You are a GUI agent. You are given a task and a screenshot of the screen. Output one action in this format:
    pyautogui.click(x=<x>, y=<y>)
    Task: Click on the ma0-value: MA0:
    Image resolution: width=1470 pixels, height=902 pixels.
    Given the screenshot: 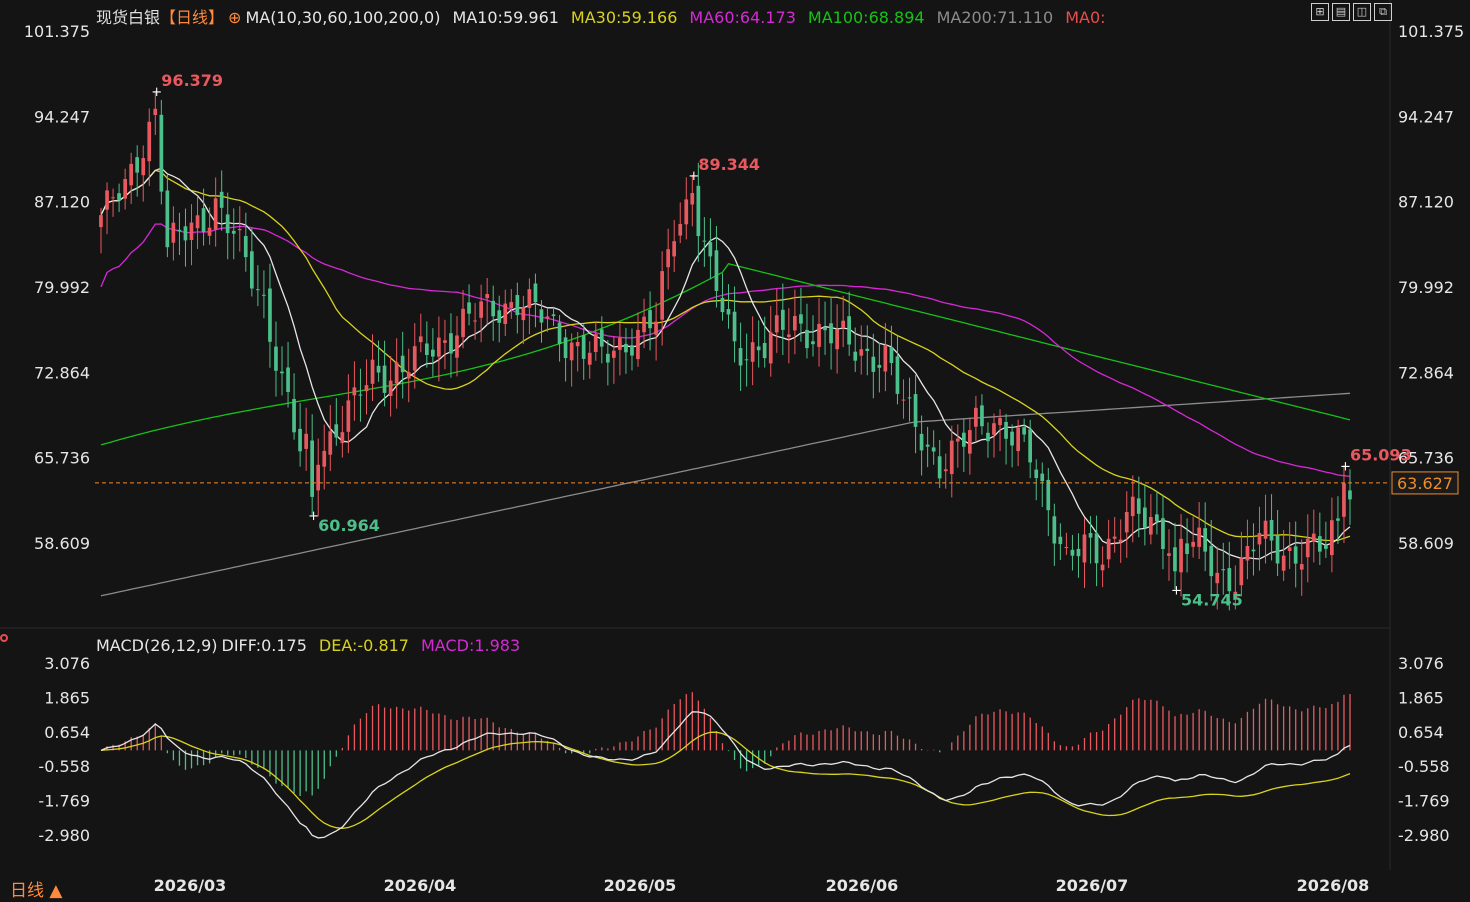 What is the action you would take?
    pyautogui.click(x=1085, y=17)
    